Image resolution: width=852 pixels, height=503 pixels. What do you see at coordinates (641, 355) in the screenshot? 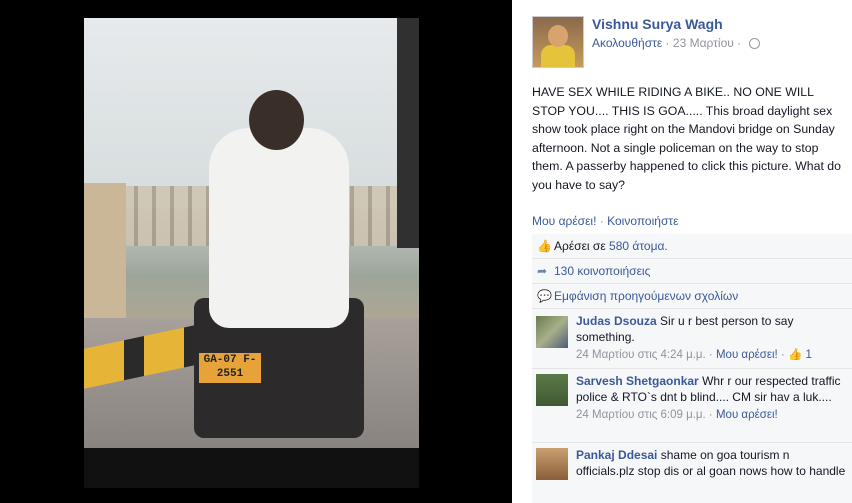
I see `comment-time: 24 Μαρτίου στις 4:24 μ.μ.` at bounding box center [641, 355].